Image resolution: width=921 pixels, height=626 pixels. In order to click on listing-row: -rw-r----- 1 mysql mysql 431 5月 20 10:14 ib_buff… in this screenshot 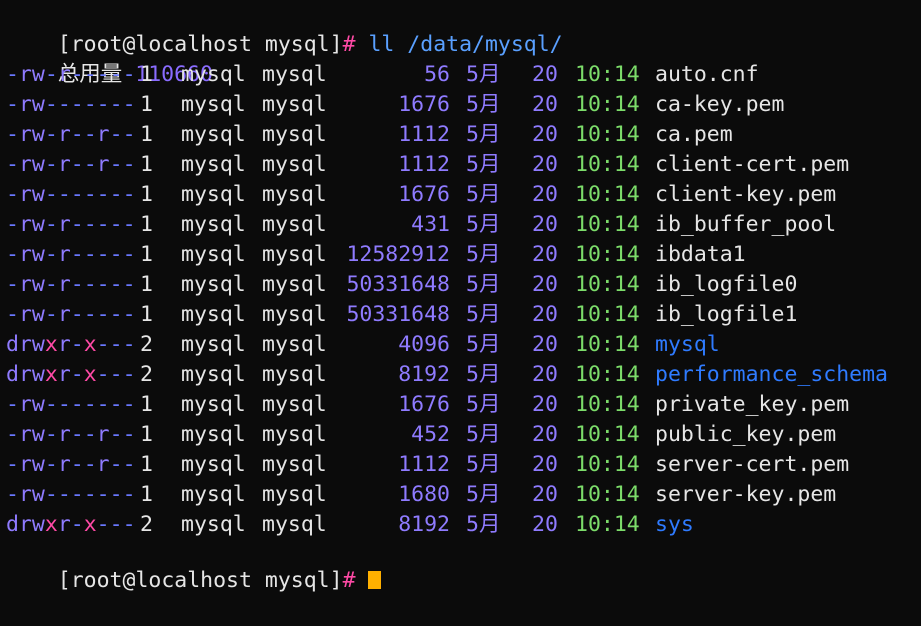, I will do `click(460, 225)`.